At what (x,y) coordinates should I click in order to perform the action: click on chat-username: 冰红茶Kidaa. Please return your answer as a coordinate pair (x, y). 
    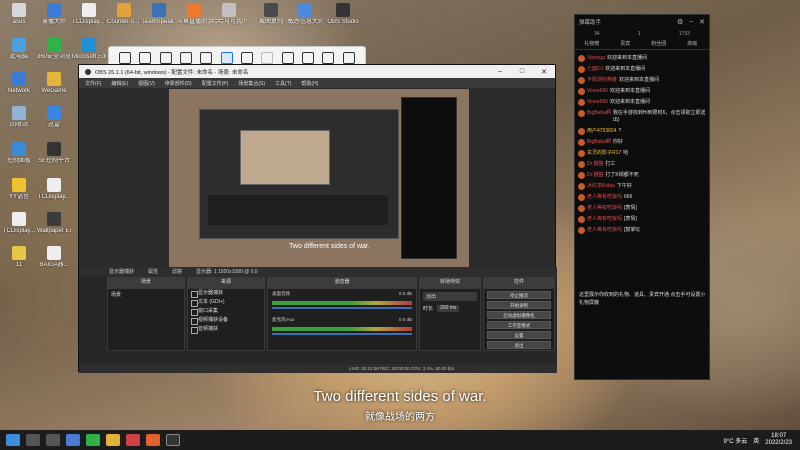
    Looking at the image, I should click on (601, 186).